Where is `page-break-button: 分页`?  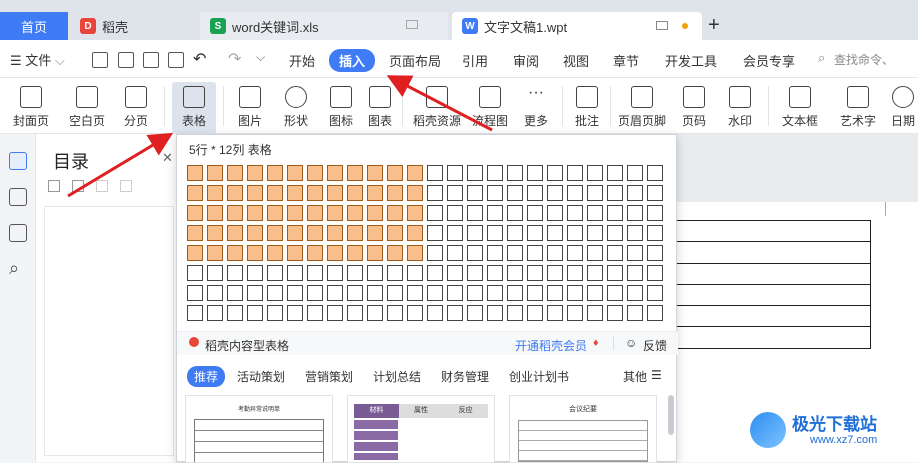 page-break-button: 分页 is located at coordinates (136, 105).